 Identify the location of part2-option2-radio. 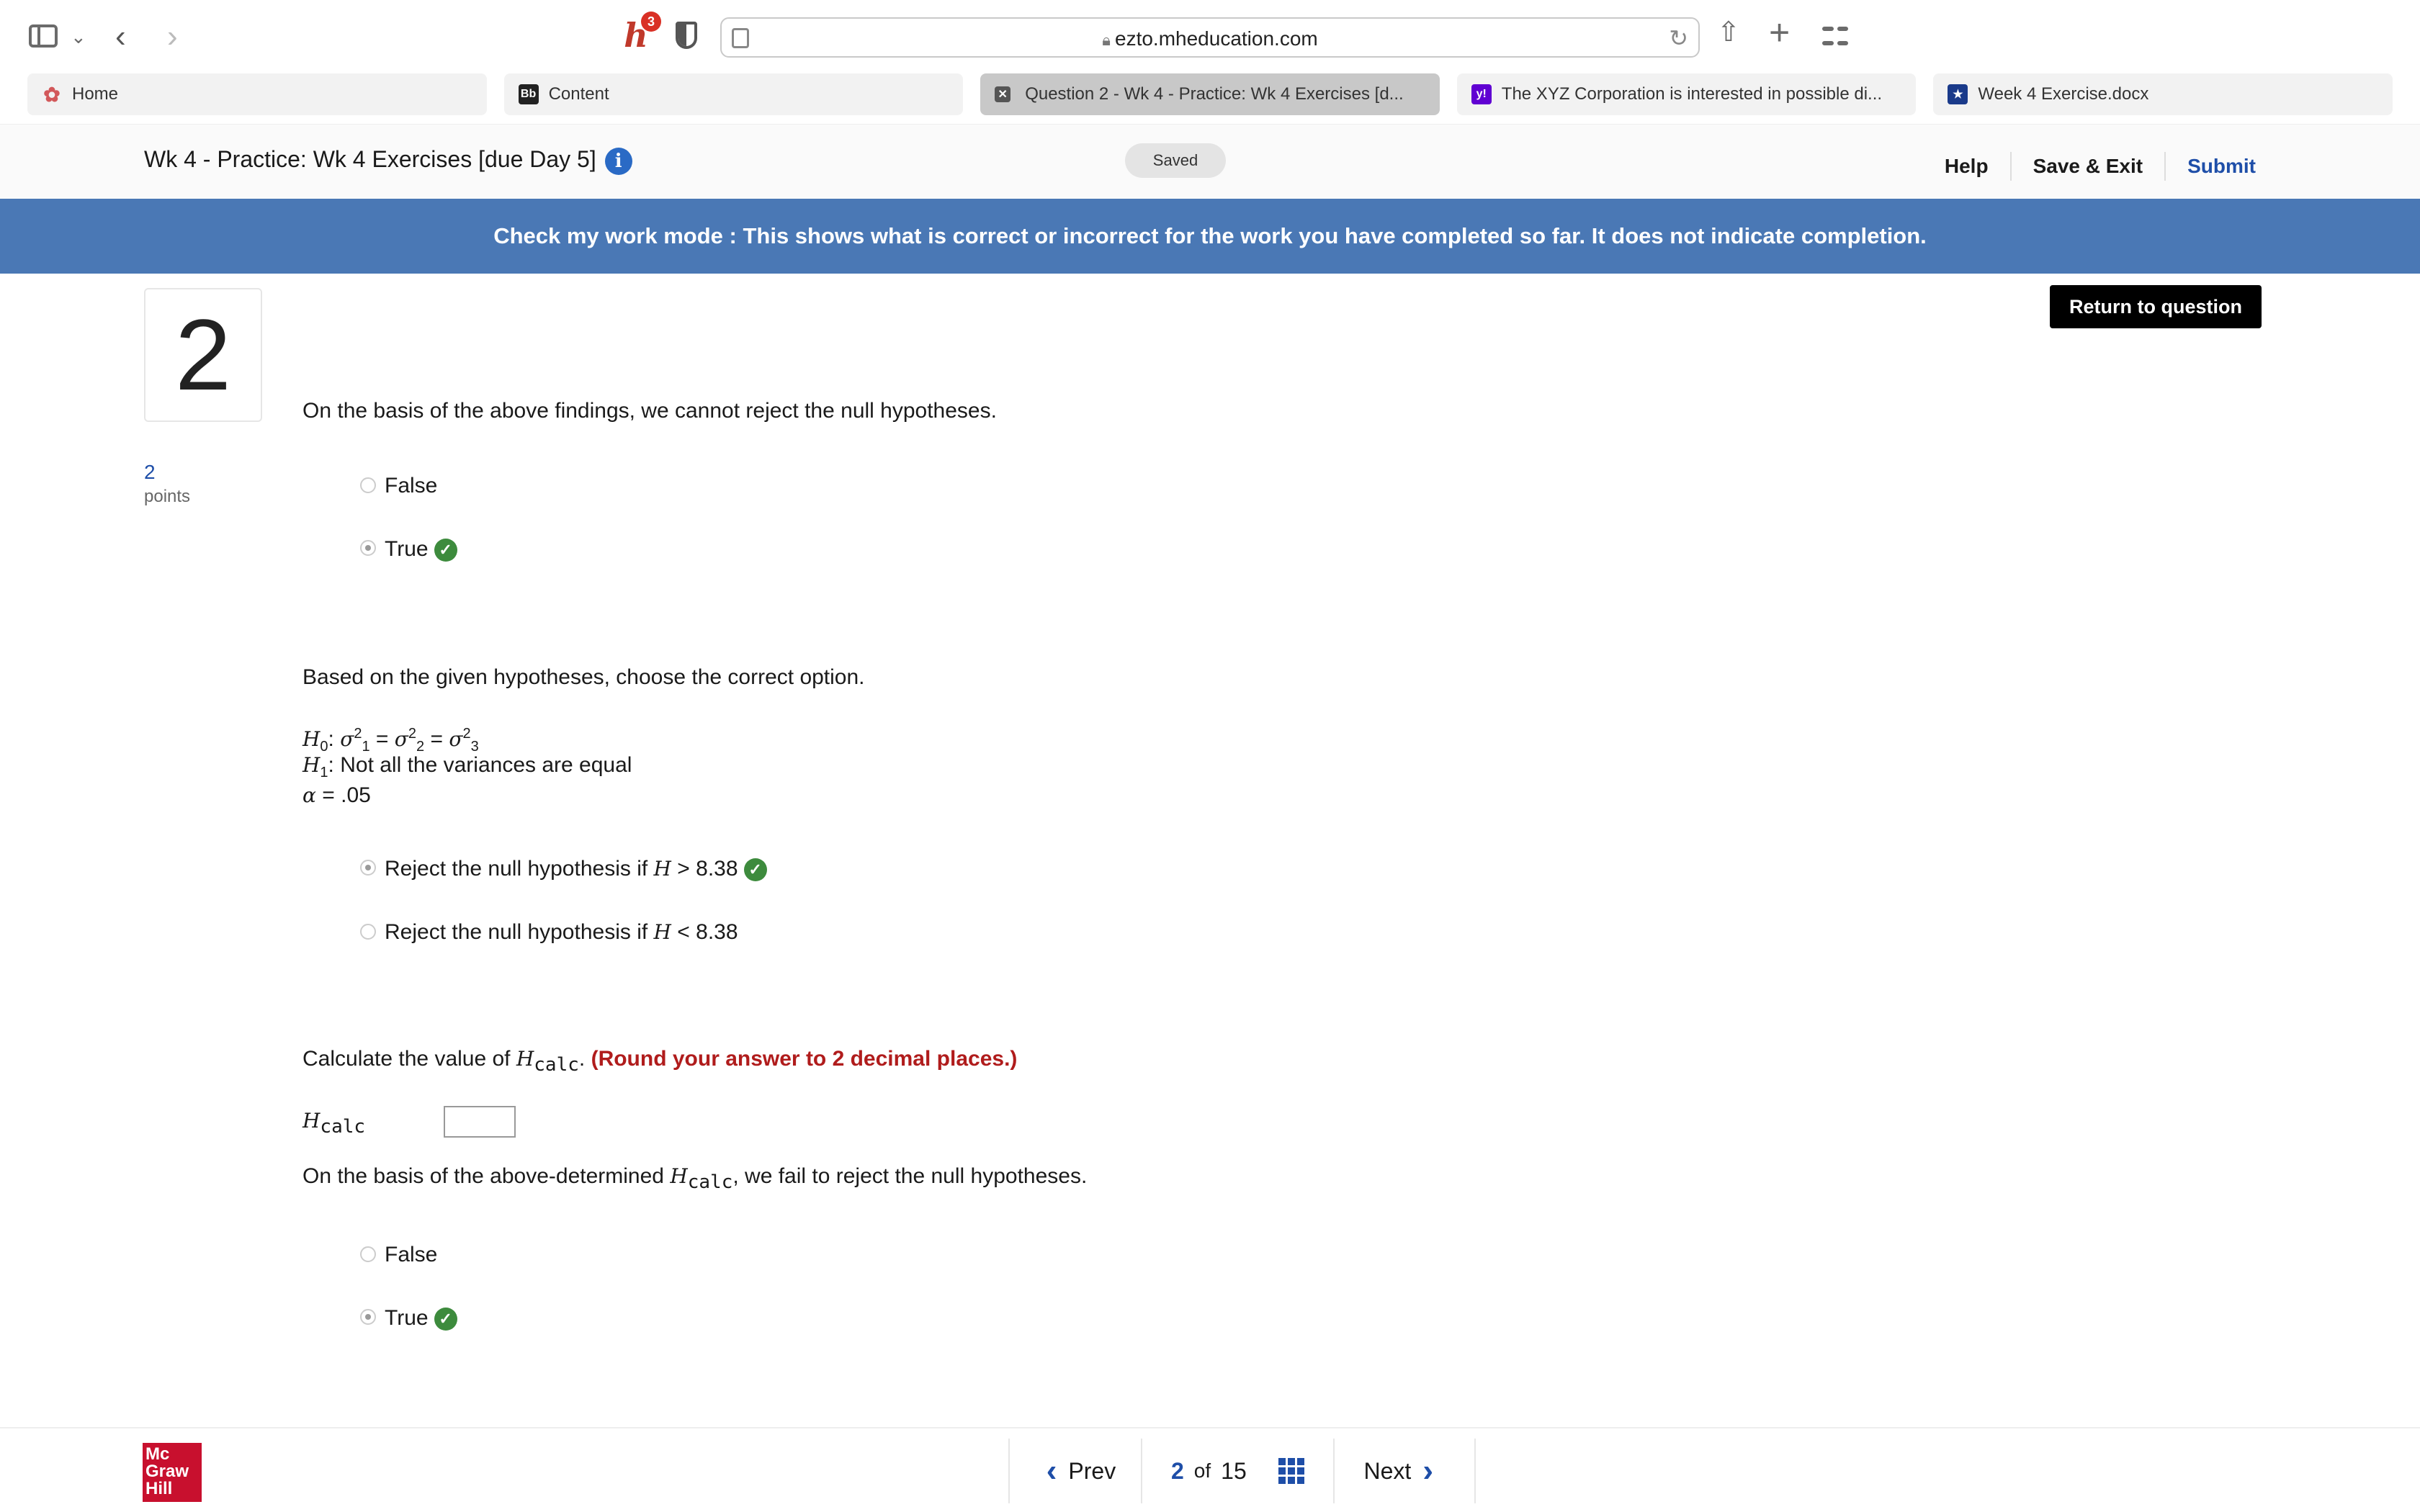
(368, 932).